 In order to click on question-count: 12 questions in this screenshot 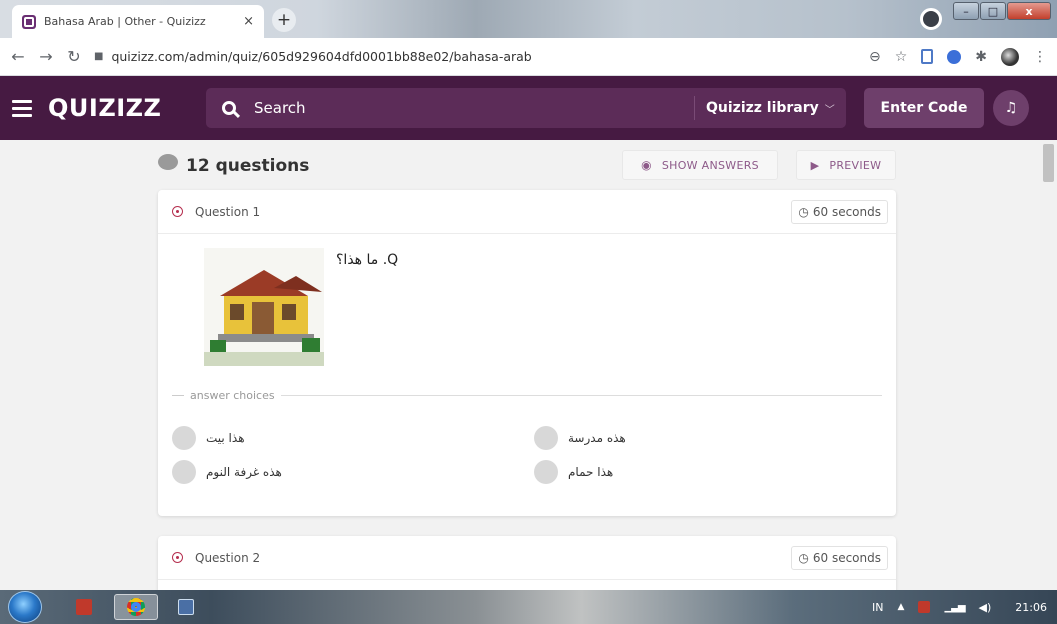, I will do `click(248, 166)`.